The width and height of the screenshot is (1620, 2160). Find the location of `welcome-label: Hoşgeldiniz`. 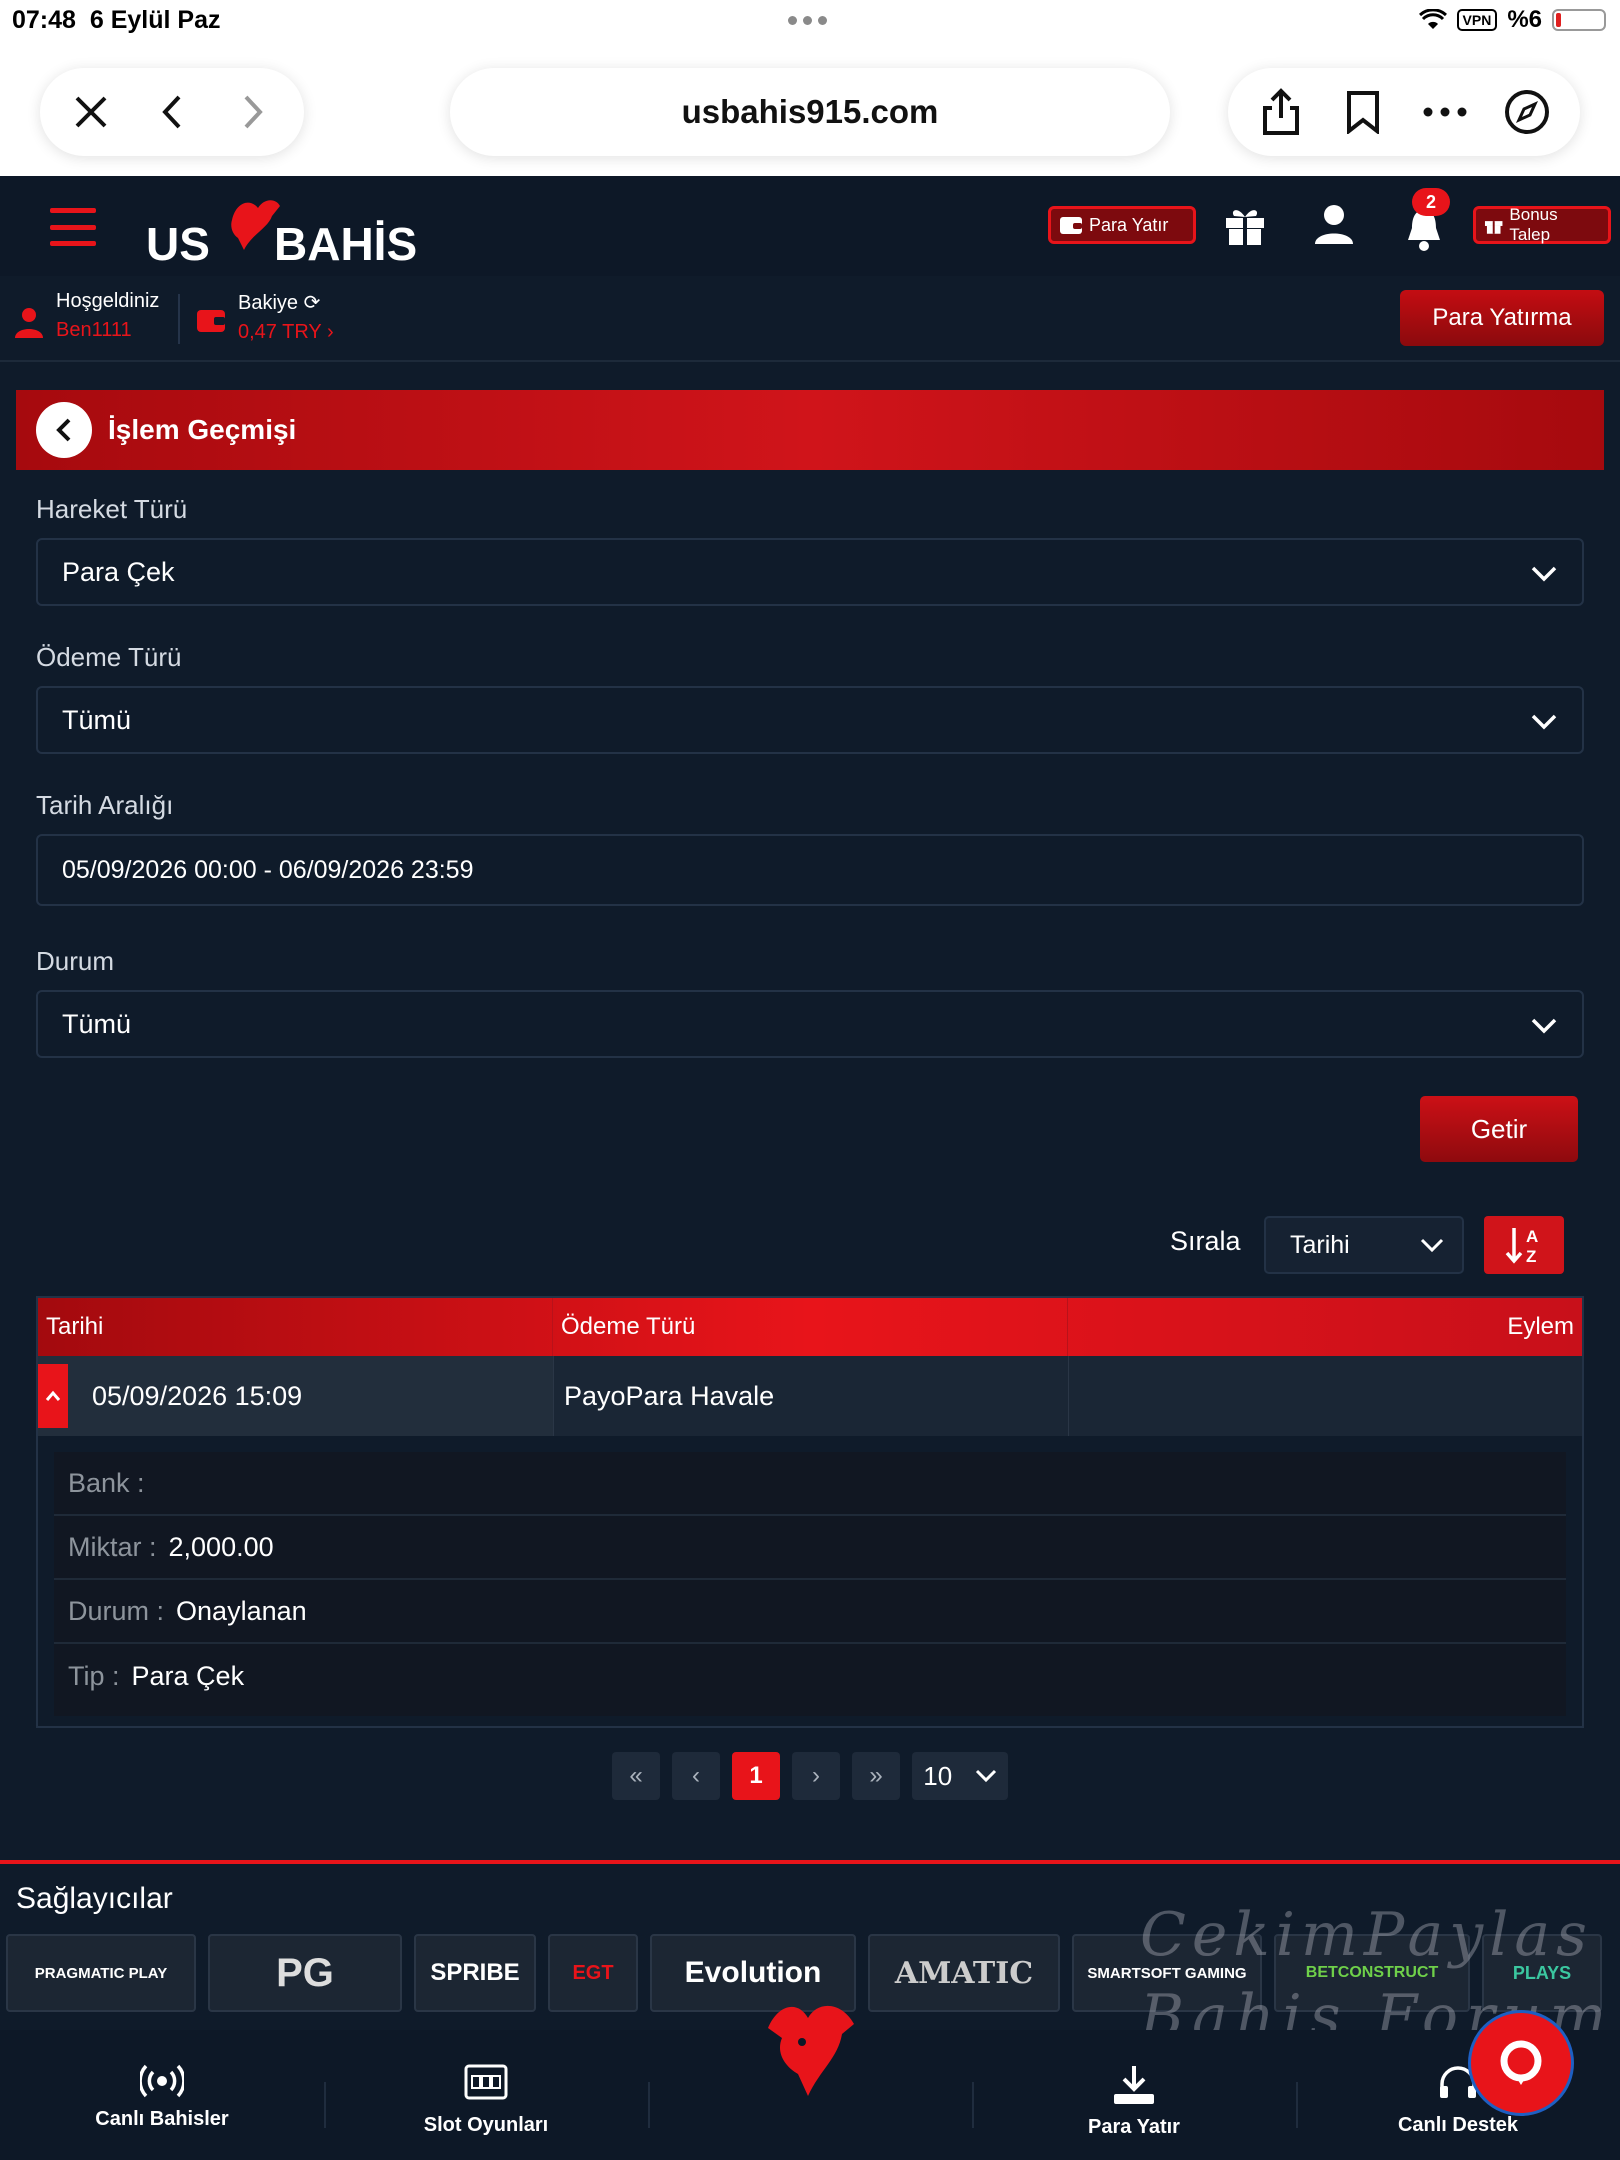

welcome-label: Hoşgeldiniz is located at coordinates (108, 301).